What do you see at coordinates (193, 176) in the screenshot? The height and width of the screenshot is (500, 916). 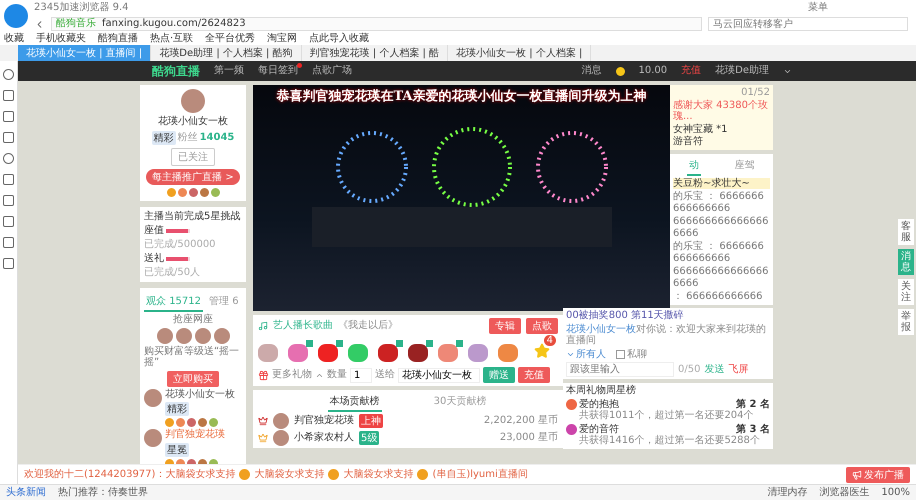 I see `promo-button: 每主播推广直播 >` at bounding box center [193, 176].